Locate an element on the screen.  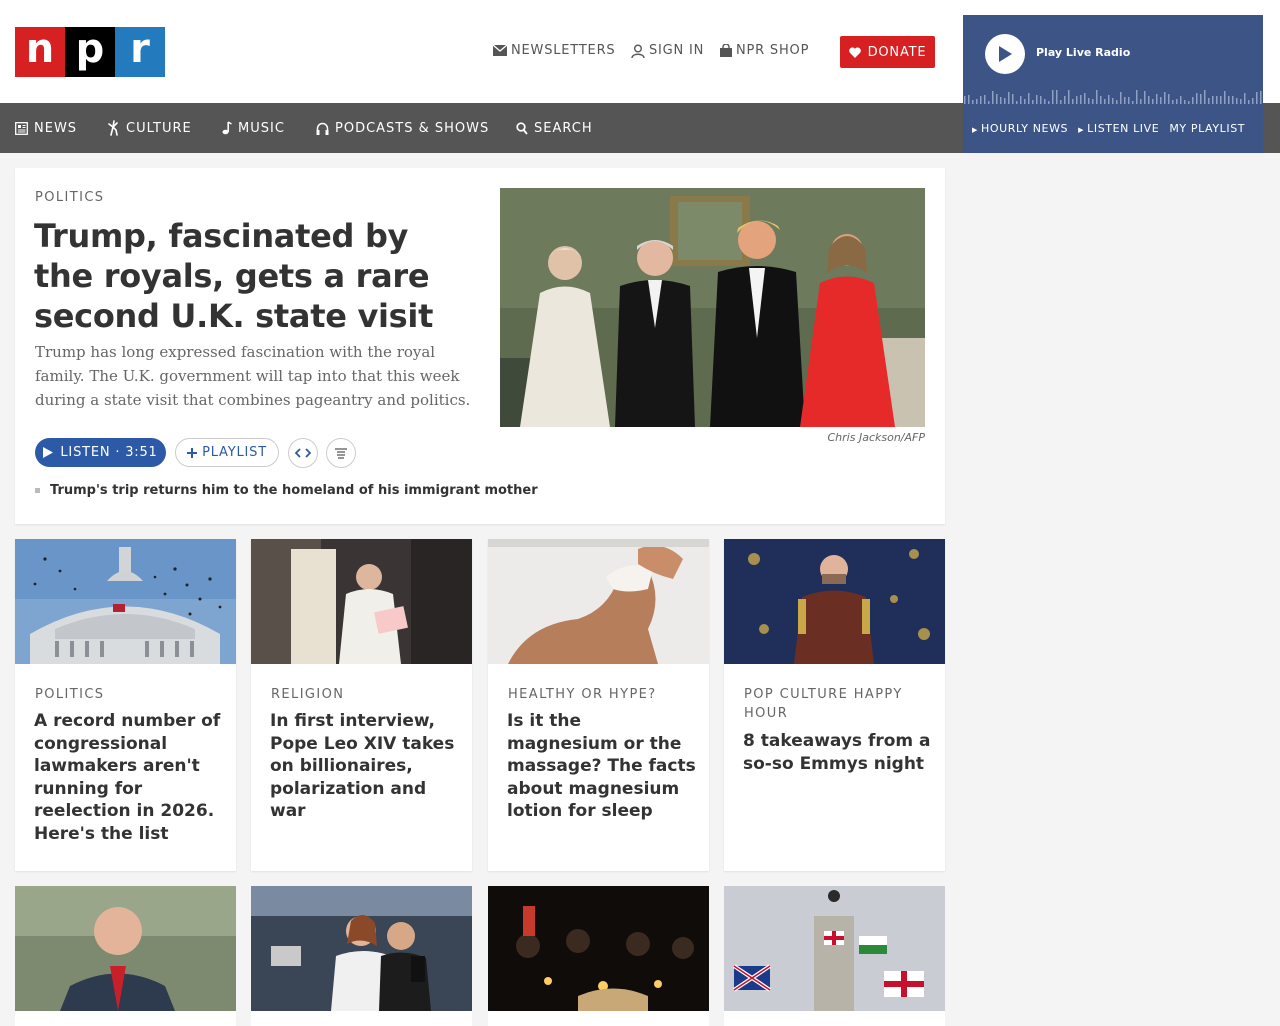
nav-item-culture: CULTURE is located at coordinates (150, 128).